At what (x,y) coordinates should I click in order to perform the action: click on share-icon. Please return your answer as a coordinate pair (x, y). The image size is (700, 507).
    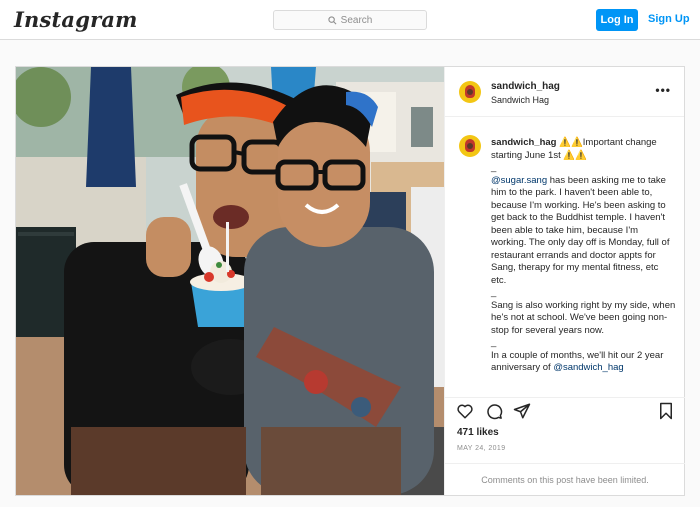
    Looking at the image, I should click on (522, 411).